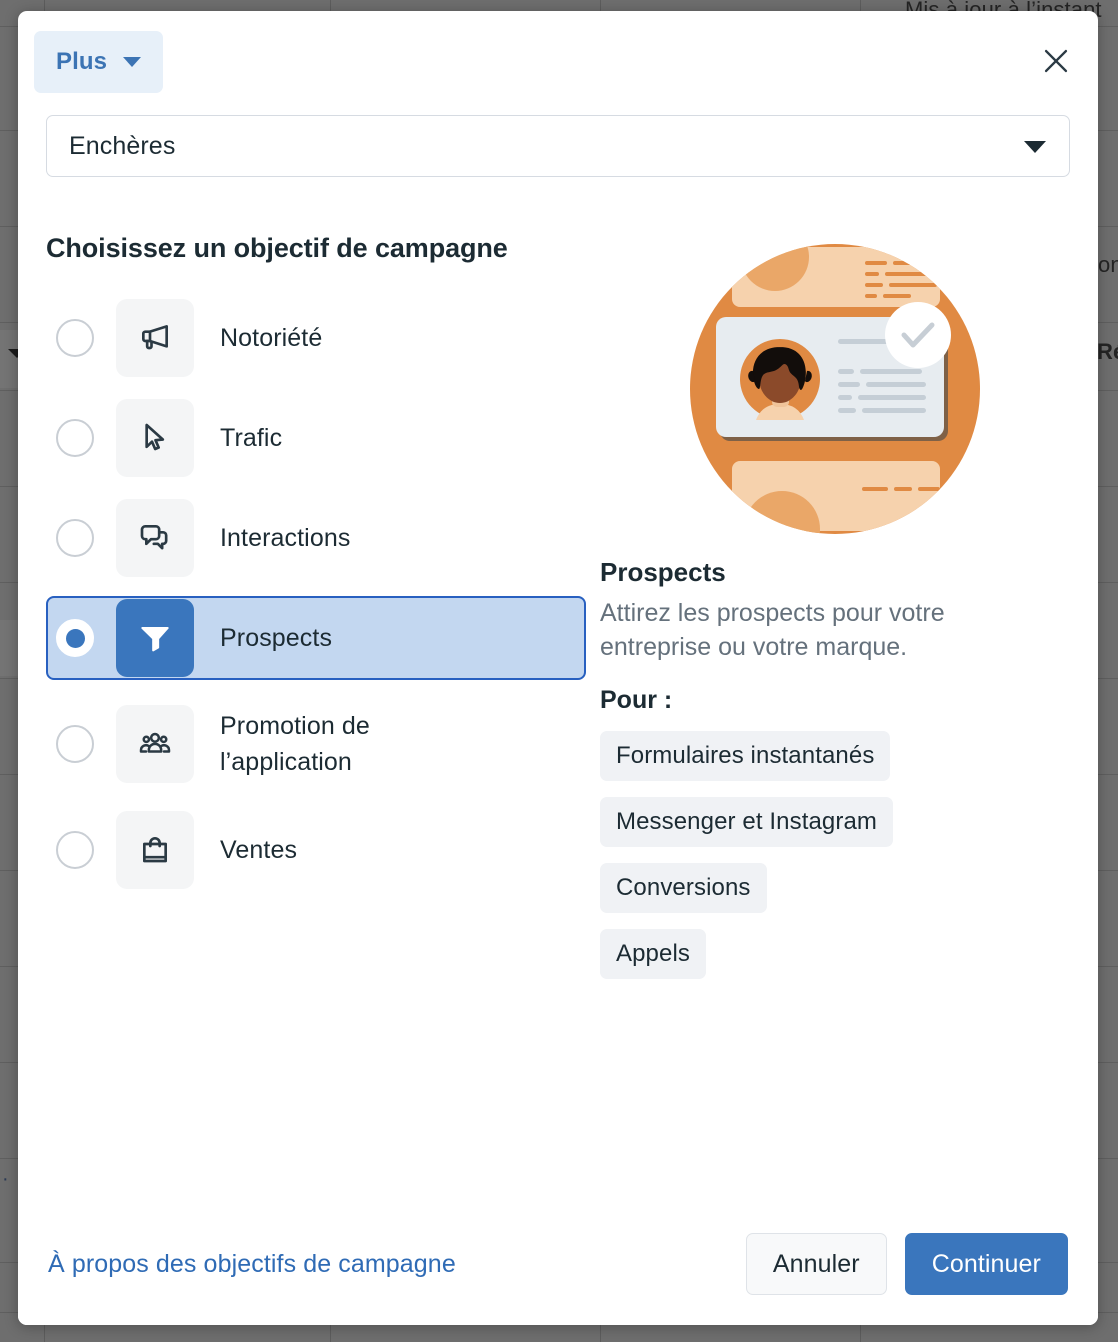  What do you see at coordinates (75, 438) in the screenshot?
I see `radio-trafic` at bounding box center [75, 438].